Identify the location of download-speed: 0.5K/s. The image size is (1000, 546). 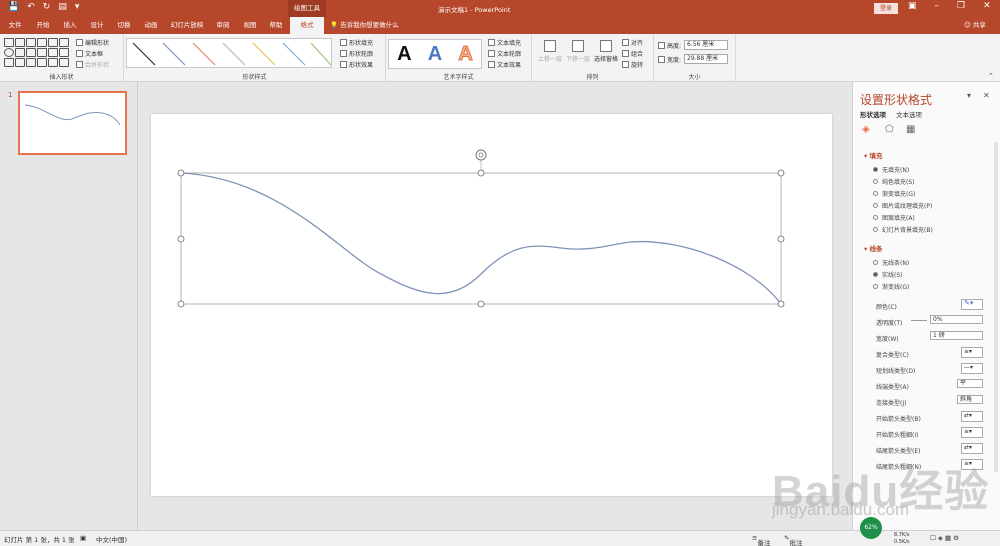
(902, 542).